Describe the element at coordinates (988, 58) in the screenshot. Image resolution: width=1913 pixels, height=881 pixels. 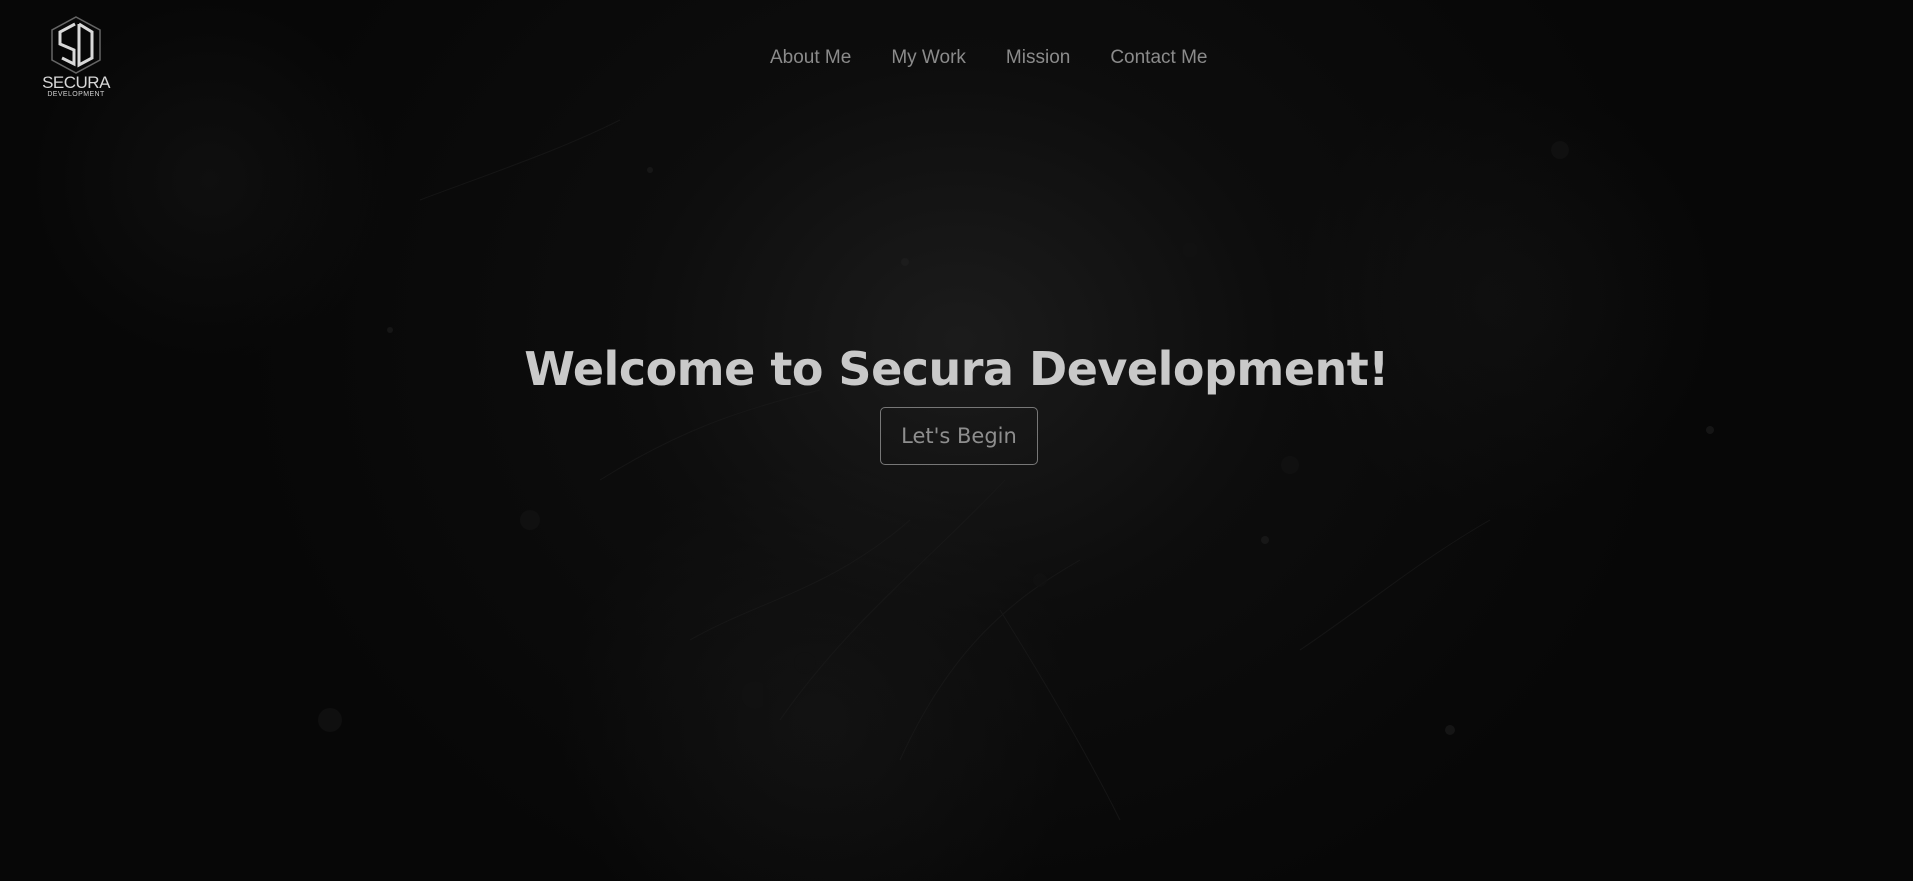
I see `main-navigation: About Me My Work Mission Contact Me` at that location.